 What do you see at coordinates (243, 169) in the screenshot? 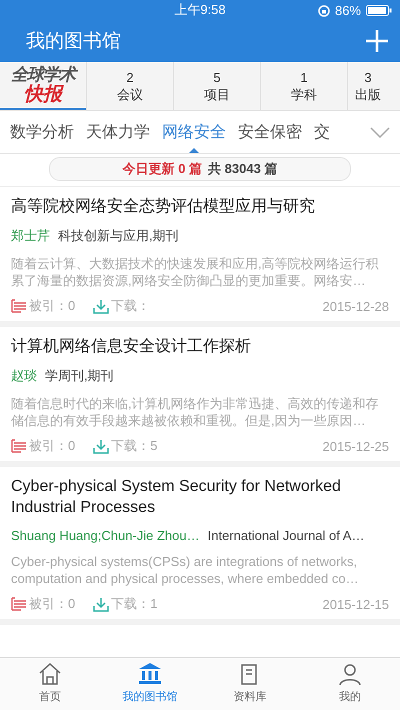
I see `total-count: 共 83043 篇` at bounding box center [243, 169].